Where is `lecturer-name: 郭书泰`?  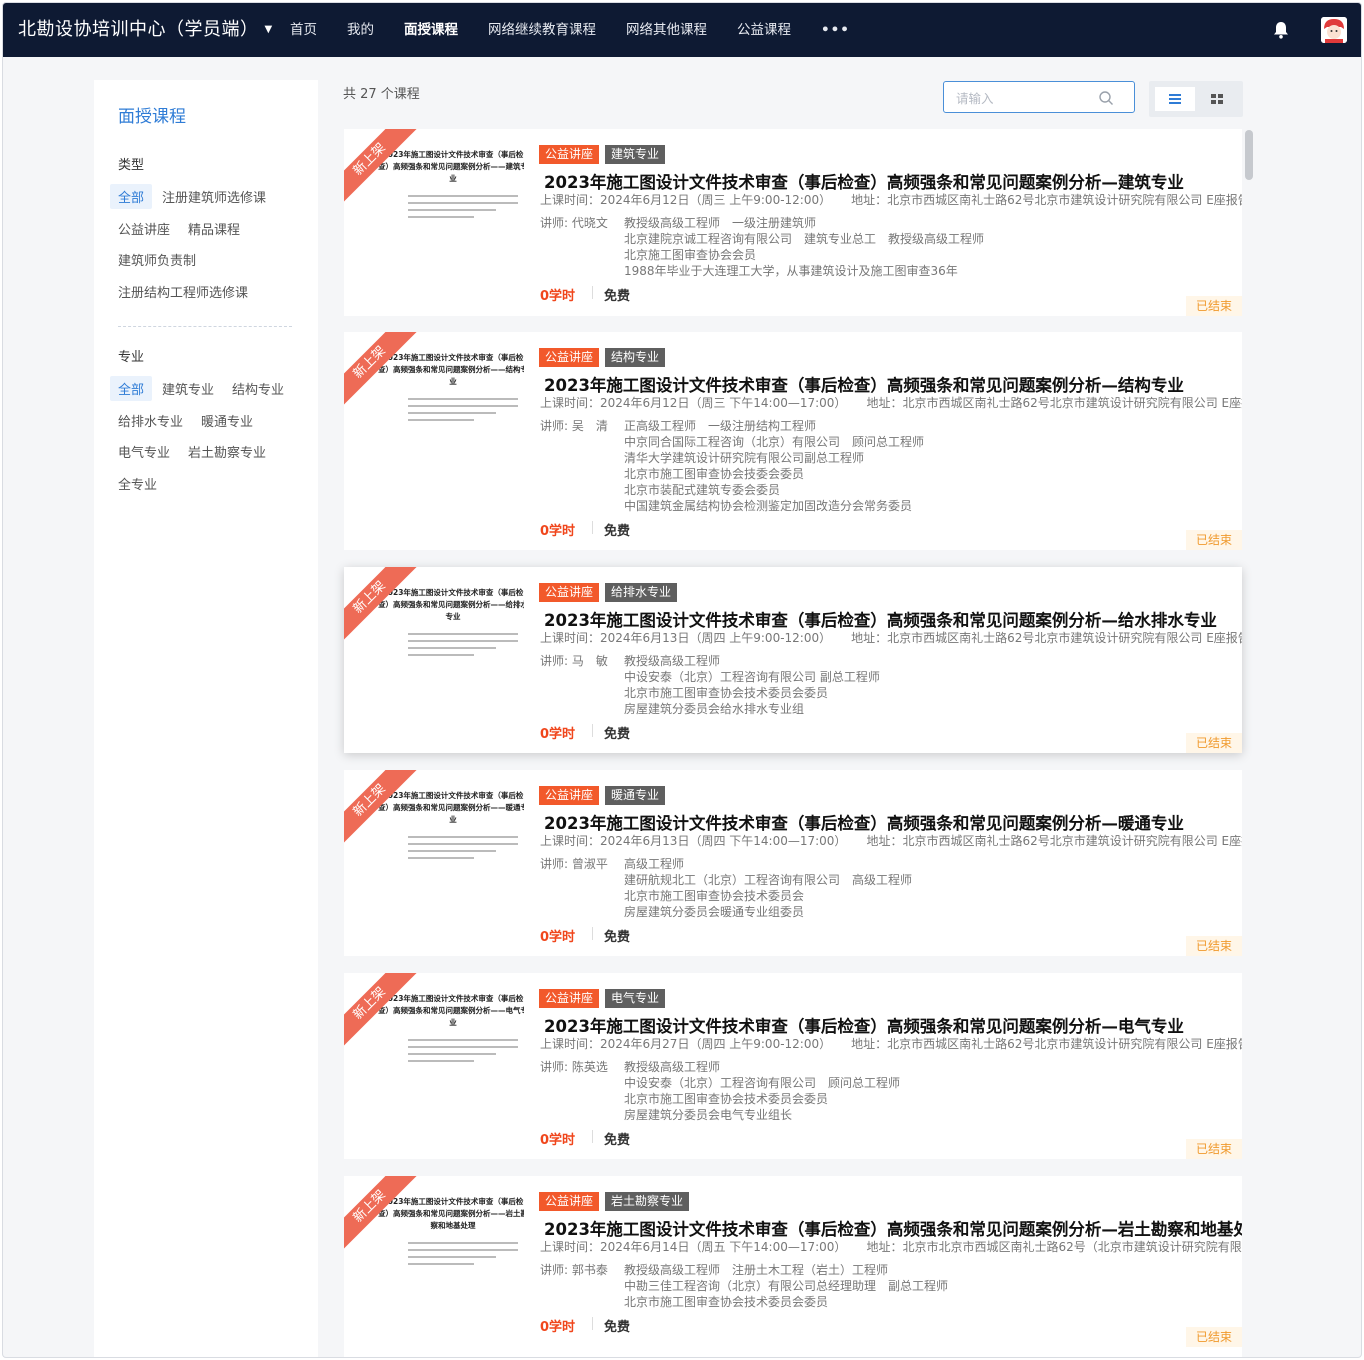 lecturer-name: 郭书泰 is located at coordinates (589, 1270).